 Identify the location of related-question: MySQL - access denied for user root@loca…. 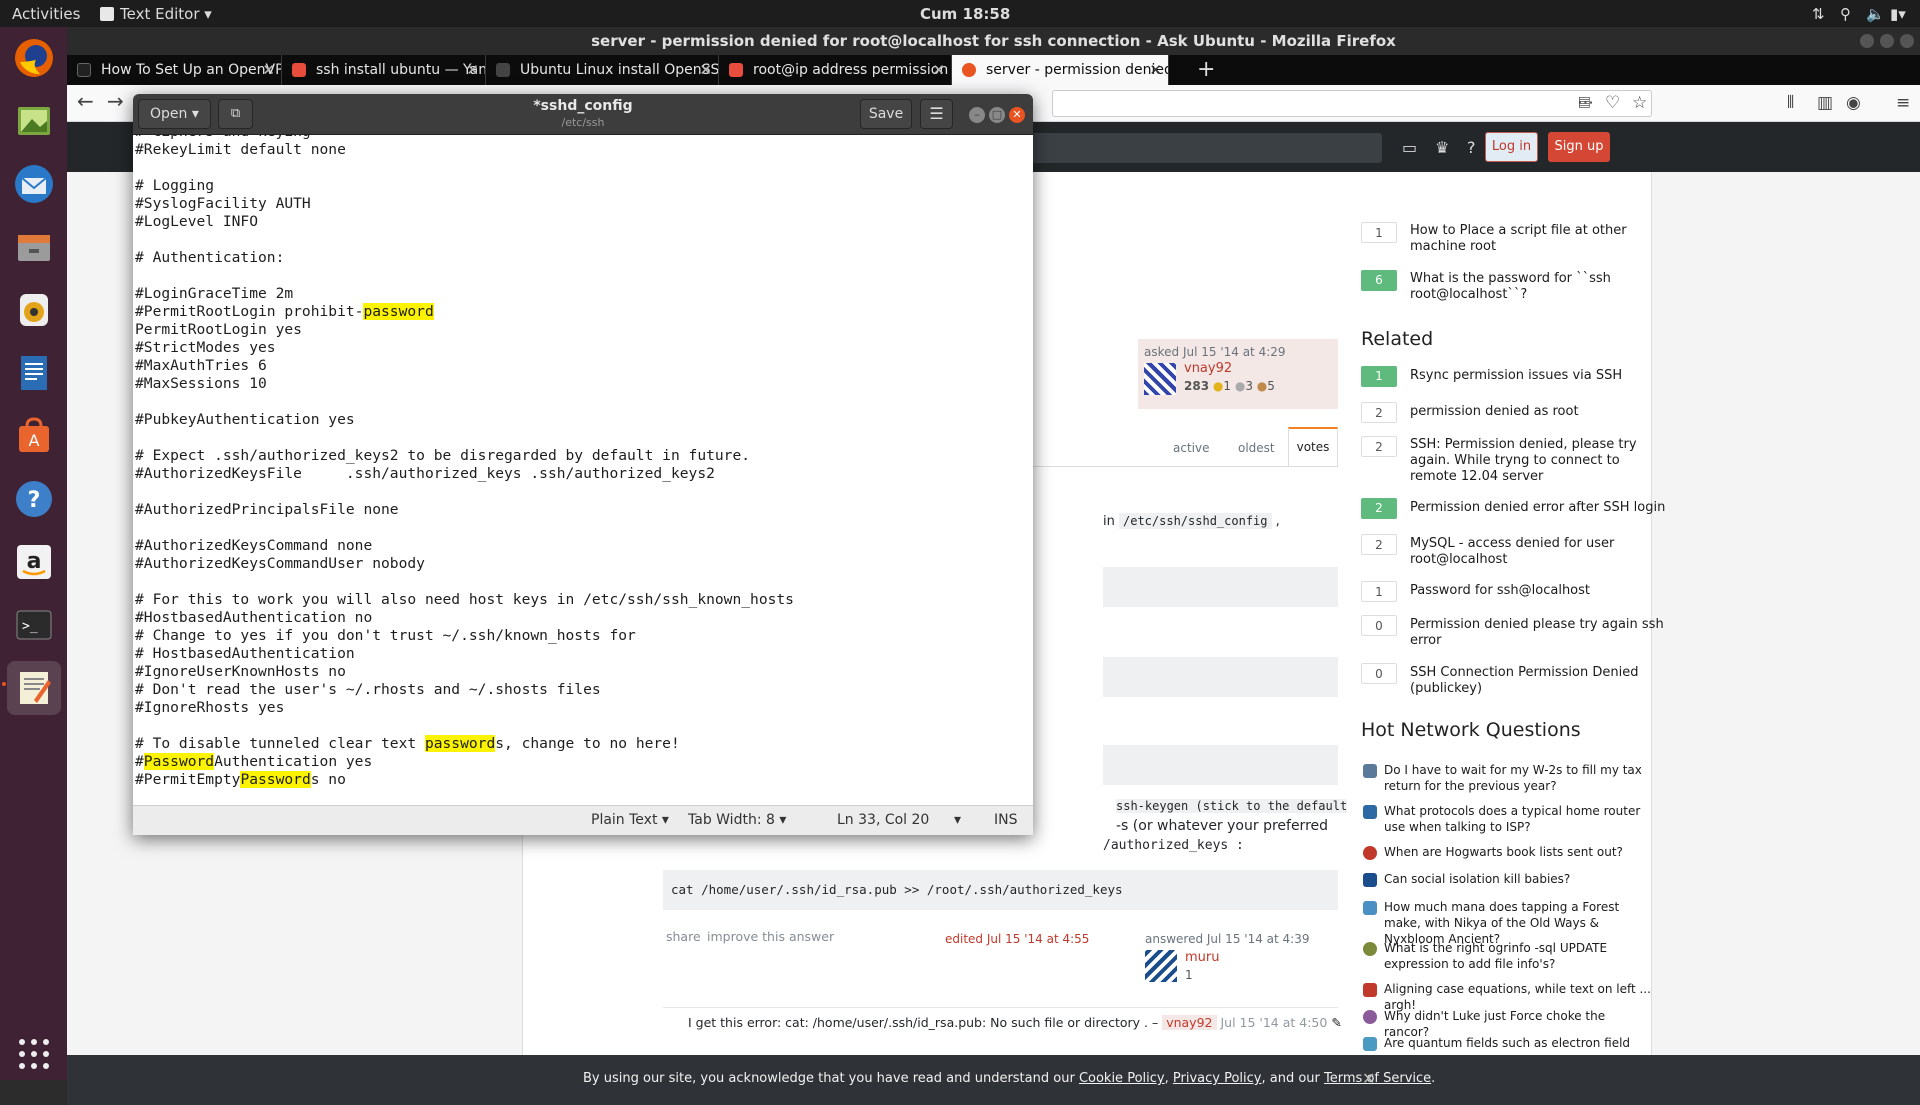
(1540, 552).